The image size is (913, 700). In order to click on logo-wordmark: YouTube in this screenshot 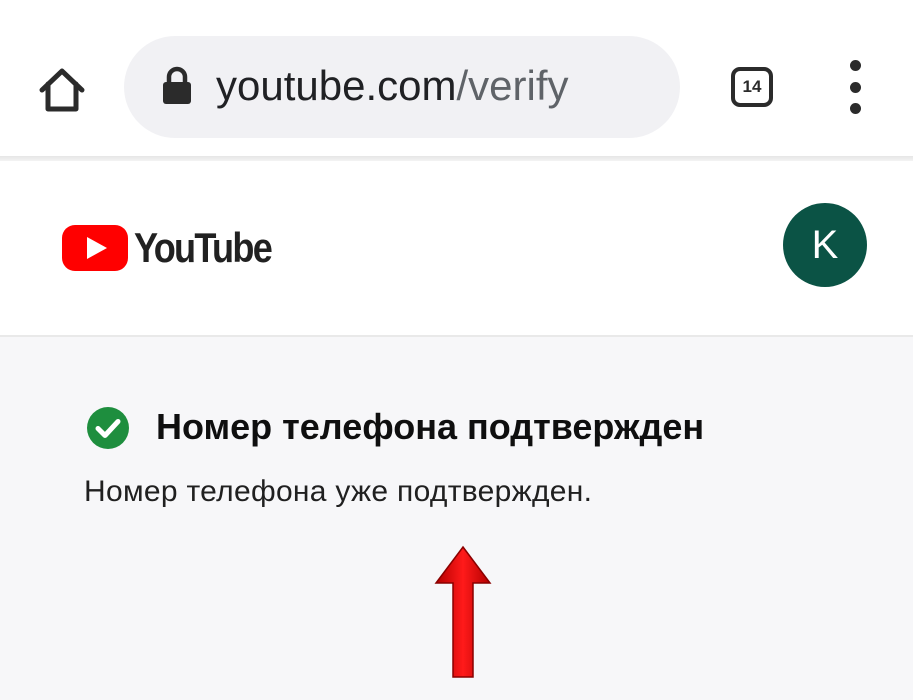, I will do `click(203, 247)`.